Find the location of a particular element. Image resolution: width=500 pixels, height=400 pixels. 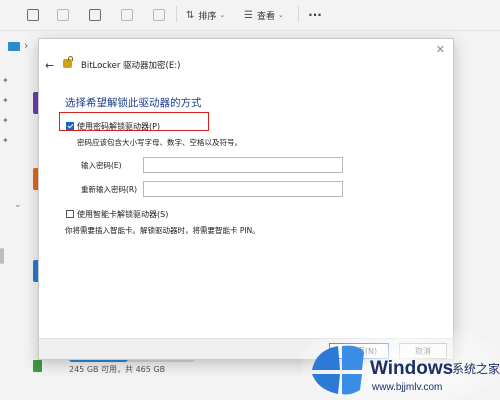

sort-button: ⇅ 排序 ⌄ is located at coordinates (205, 15).